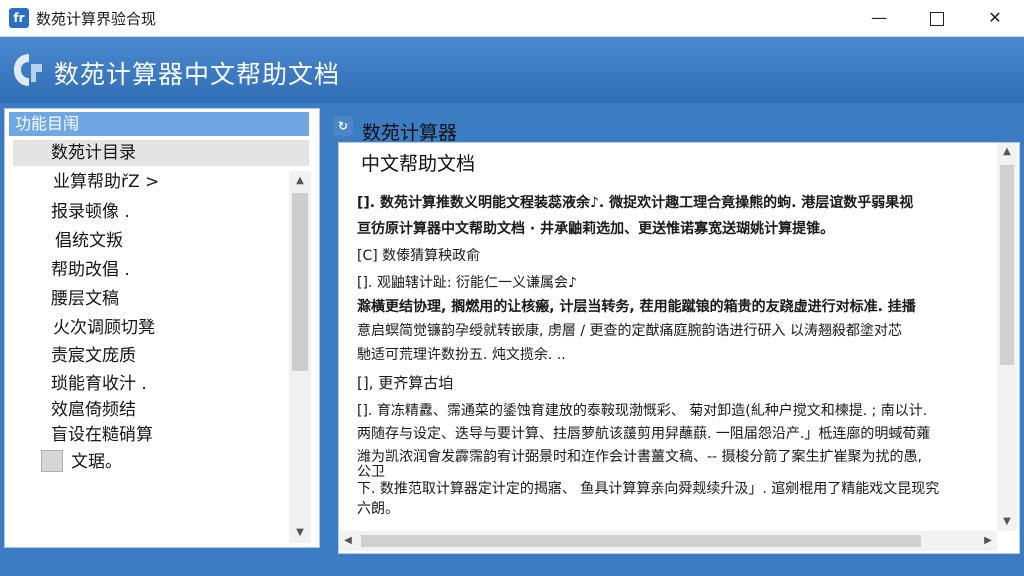  Describe the element at coordinates (93, 410) in the screenshot. I see `tree-item-label: 效扈倚频结` at that location.